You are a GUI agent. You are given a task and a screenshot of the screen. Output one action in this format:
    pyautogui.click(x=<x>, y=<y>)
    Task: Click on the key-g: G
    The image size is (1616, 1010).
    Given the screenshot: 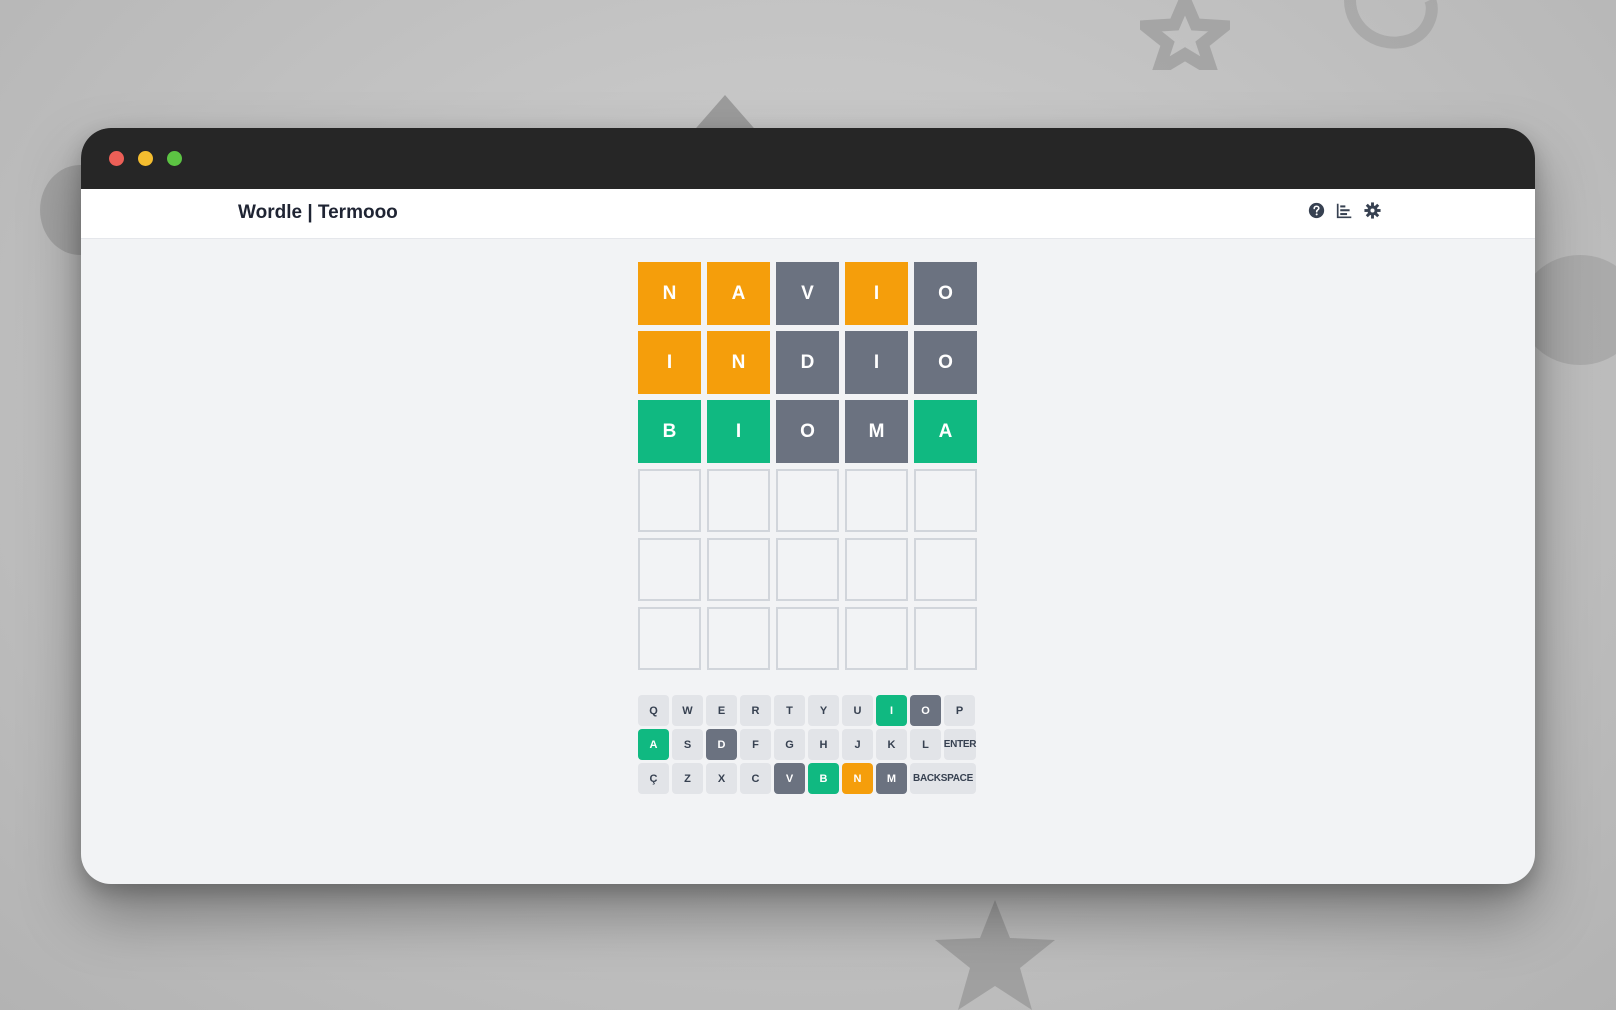 What is the action you would take?
    pyautogui.click(x=789, y=744)
    